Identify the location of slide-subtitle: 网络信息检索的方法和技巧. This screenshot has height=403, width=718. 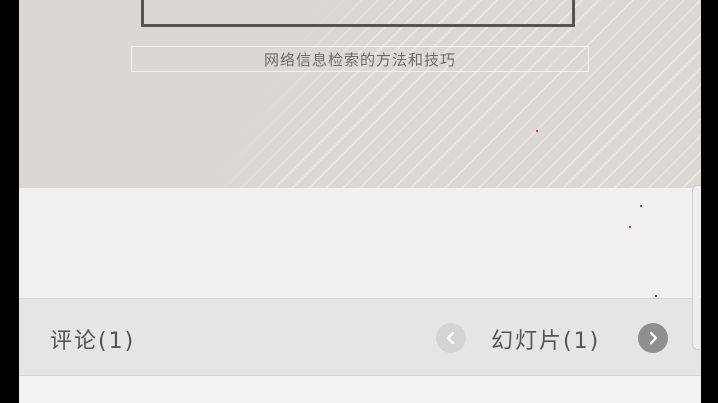
(359, 59).